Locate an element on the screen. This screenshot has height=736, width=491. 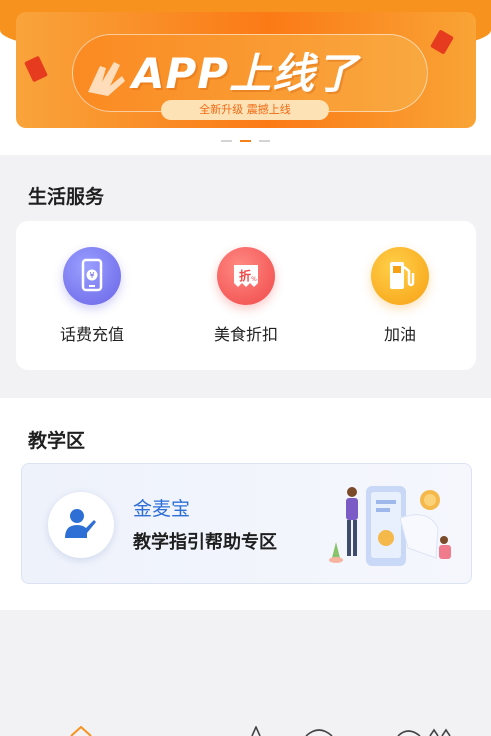
service-label: 美食折扣 is located at coordinates (245, 334).